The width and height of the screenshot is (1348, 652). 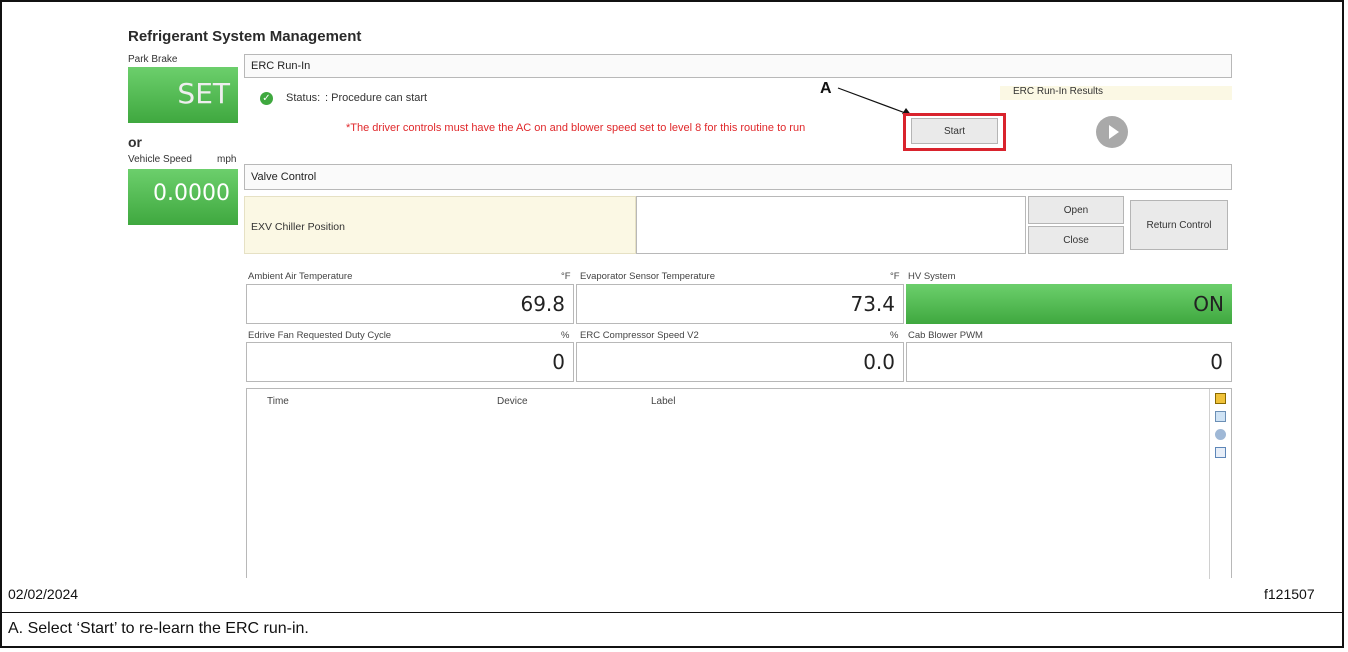 I want to click on park-brake-indicator: SET, so click(x=183, y=95).